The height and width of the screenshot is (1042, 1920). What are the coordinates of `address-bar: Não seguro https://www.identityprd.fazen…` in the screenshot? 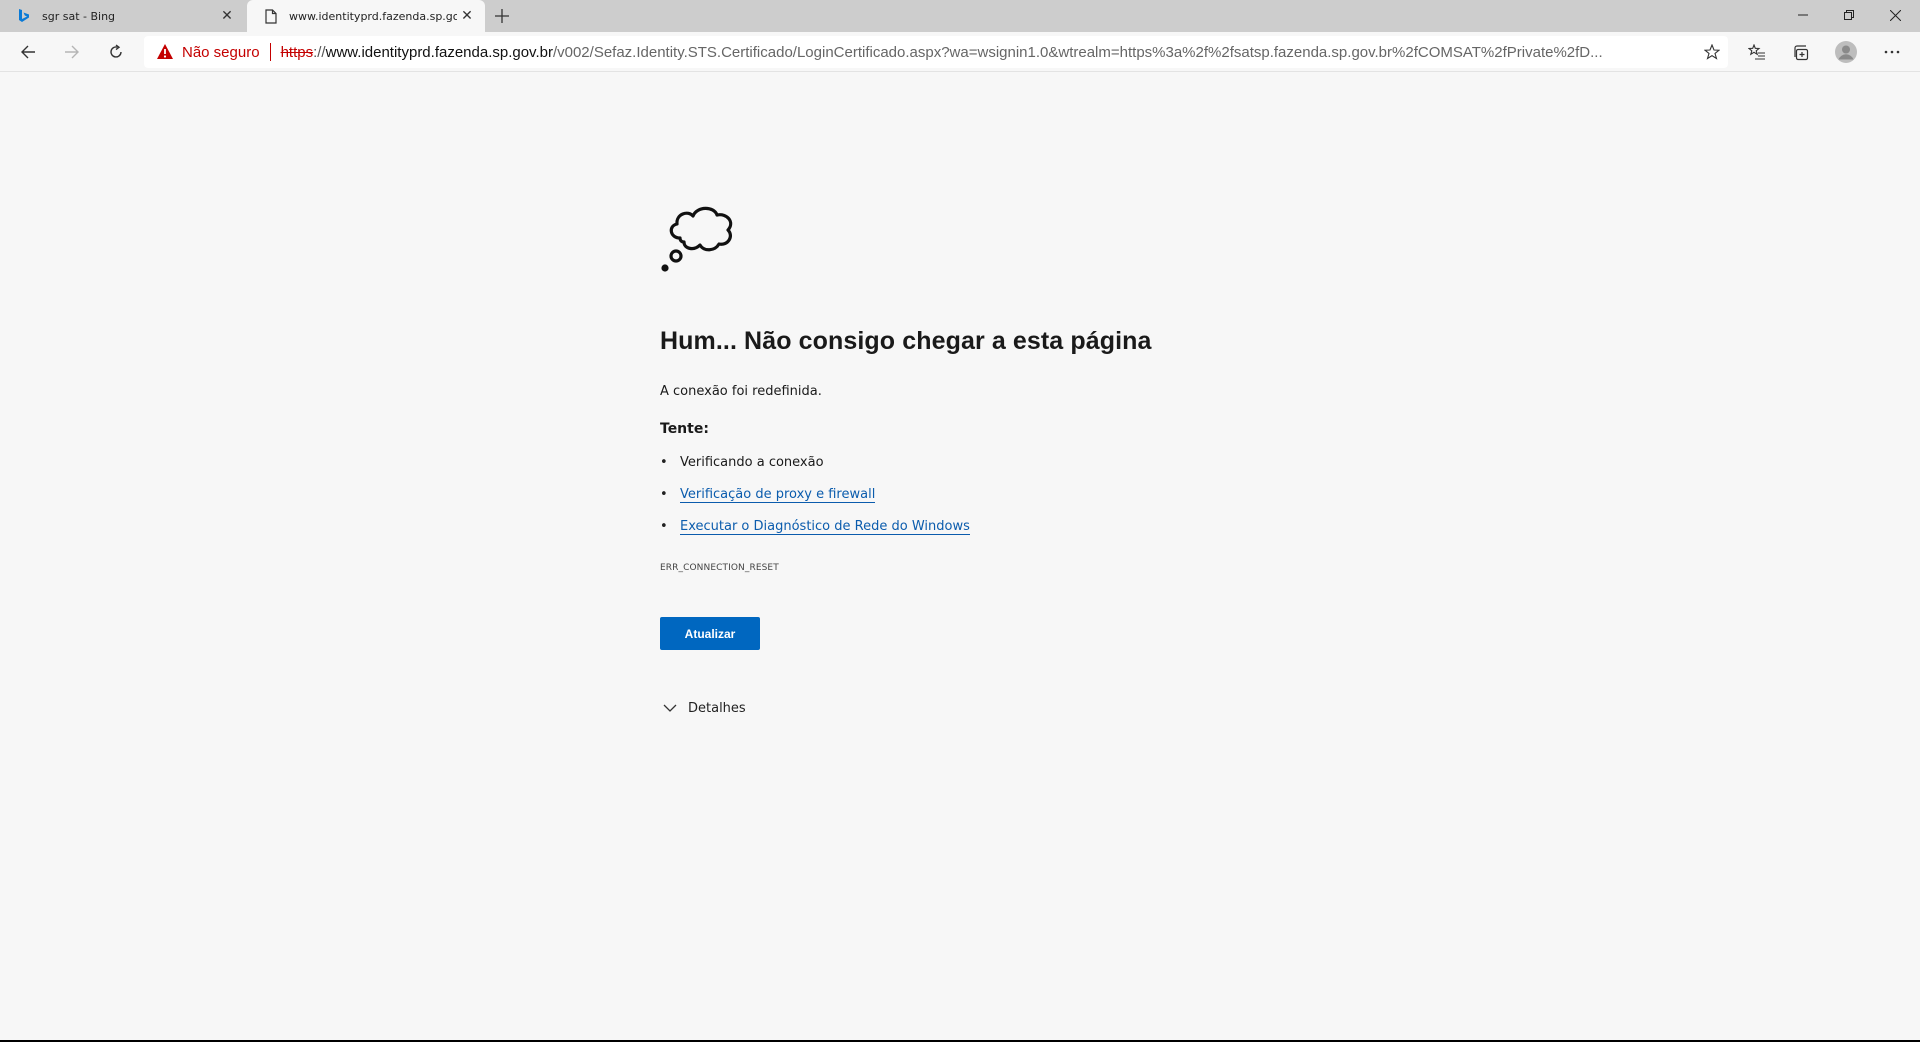 It's located at (936, 52).